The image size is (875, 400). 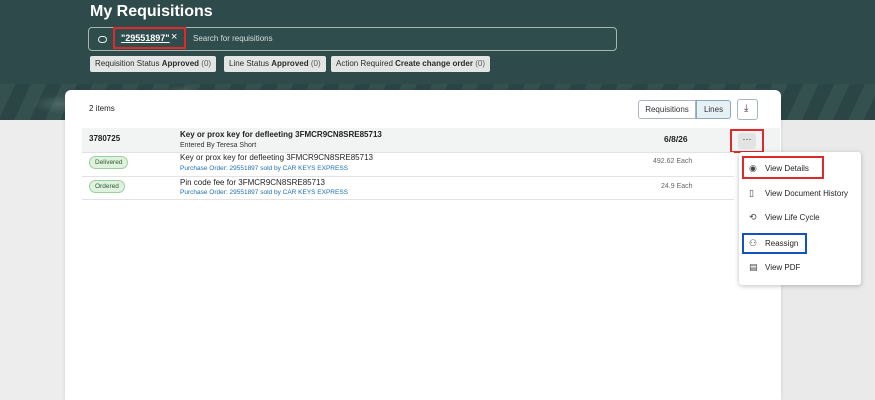 I want to click on status-badge: Ordered, so click(x=107, y=186).